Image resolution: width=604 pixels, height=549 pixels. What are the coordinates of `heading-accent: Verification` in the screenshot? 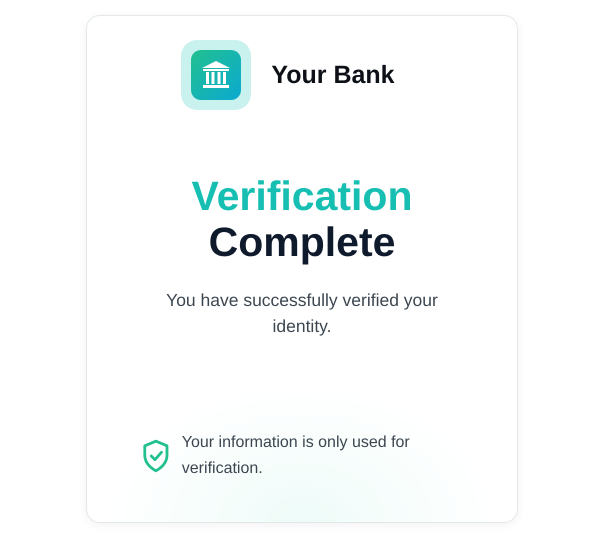 It's located at (301, 196).